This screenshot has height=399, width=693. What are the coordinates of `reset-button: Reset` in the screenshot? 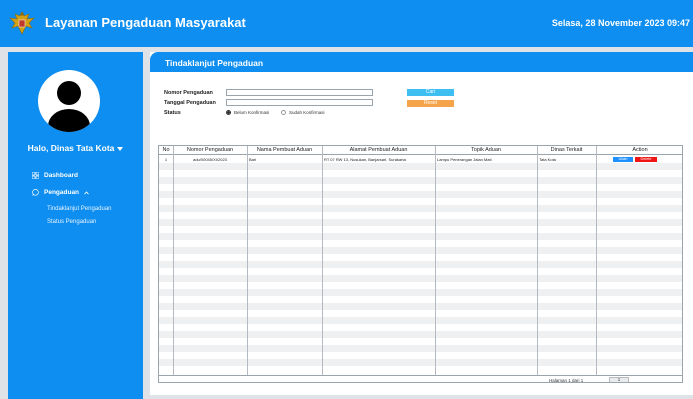 It's located at (430, 103).